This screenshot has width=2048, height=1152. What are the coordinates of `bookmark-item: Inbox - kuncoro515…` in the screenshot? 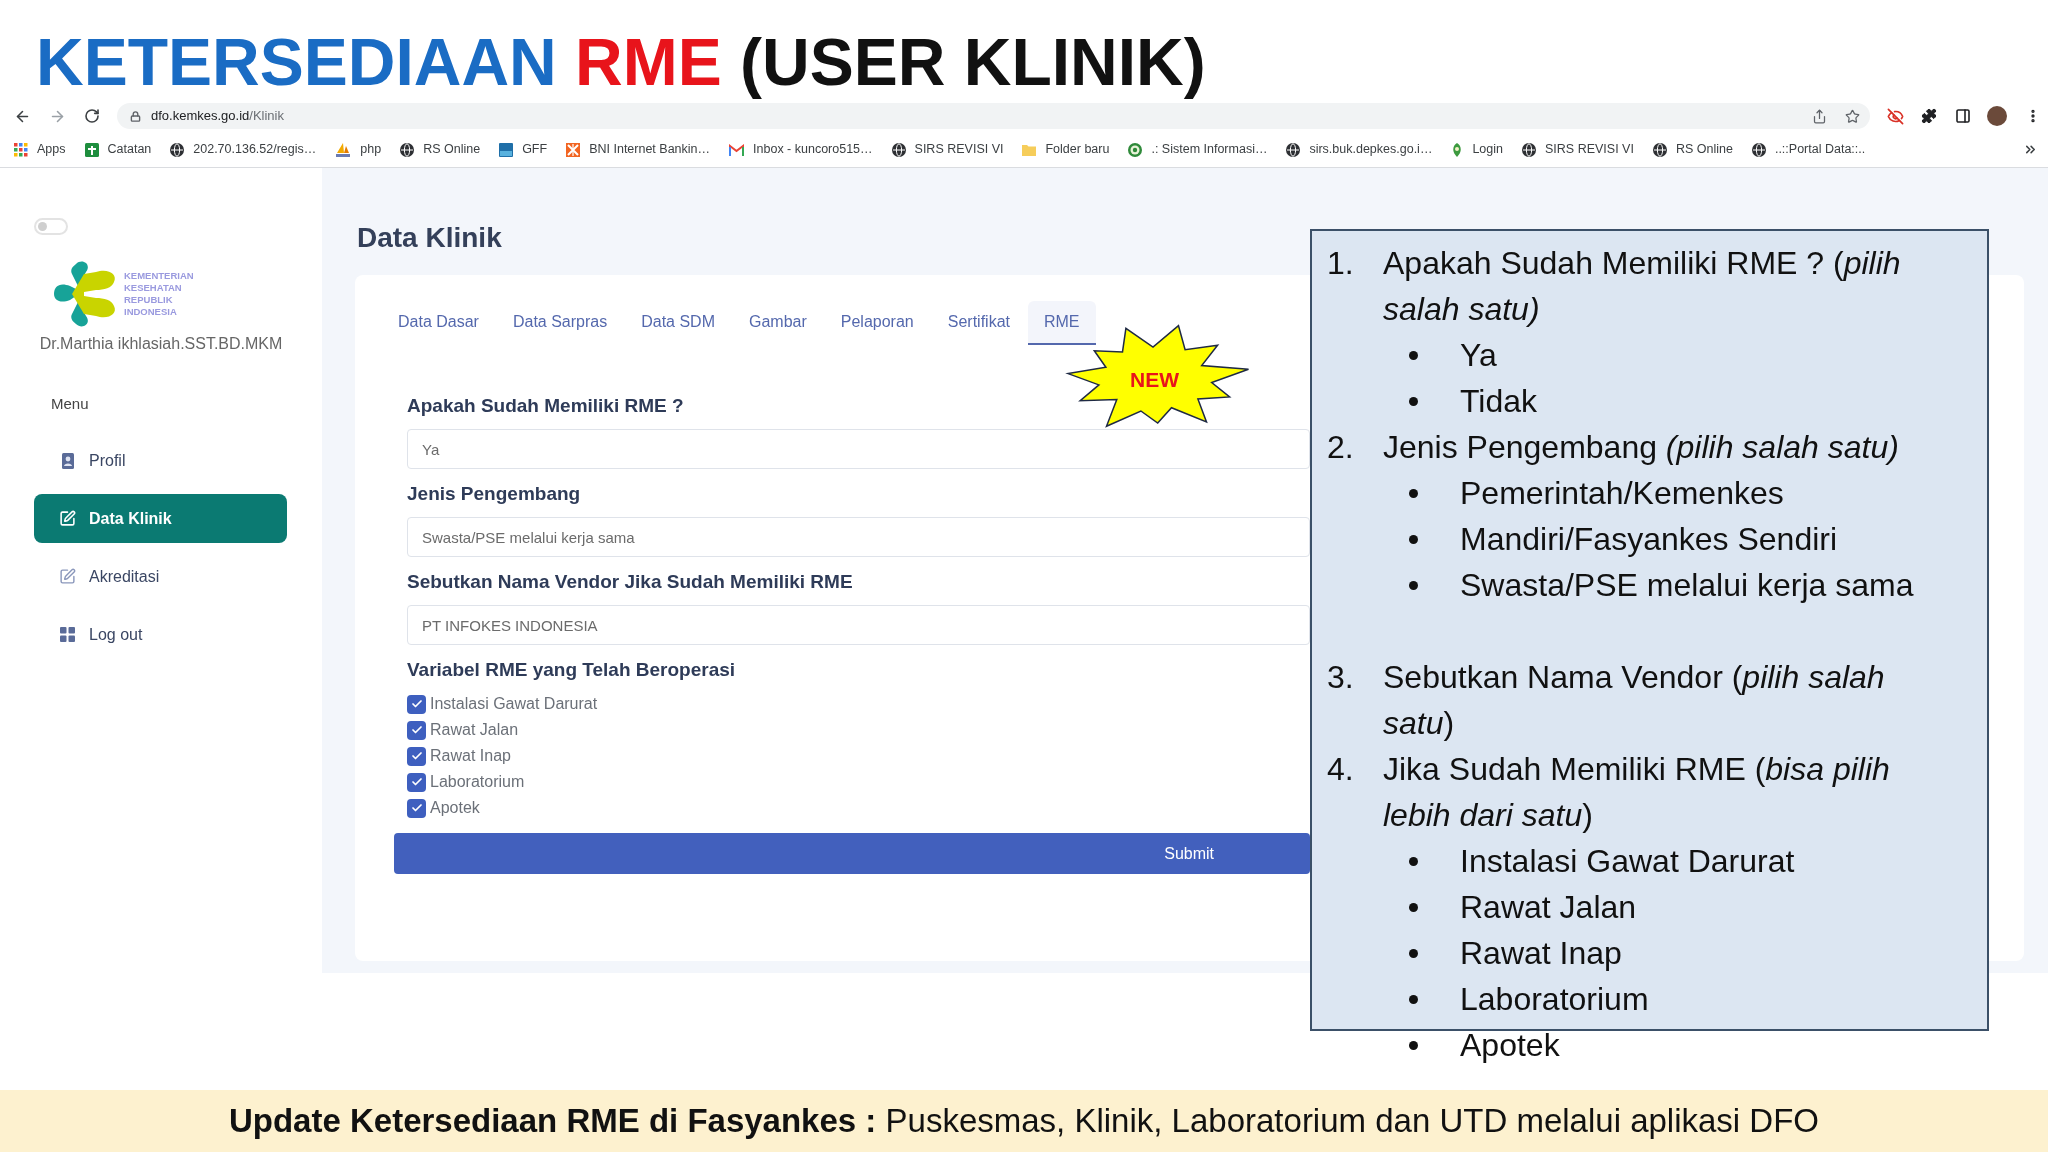 It's located at (801, 149).